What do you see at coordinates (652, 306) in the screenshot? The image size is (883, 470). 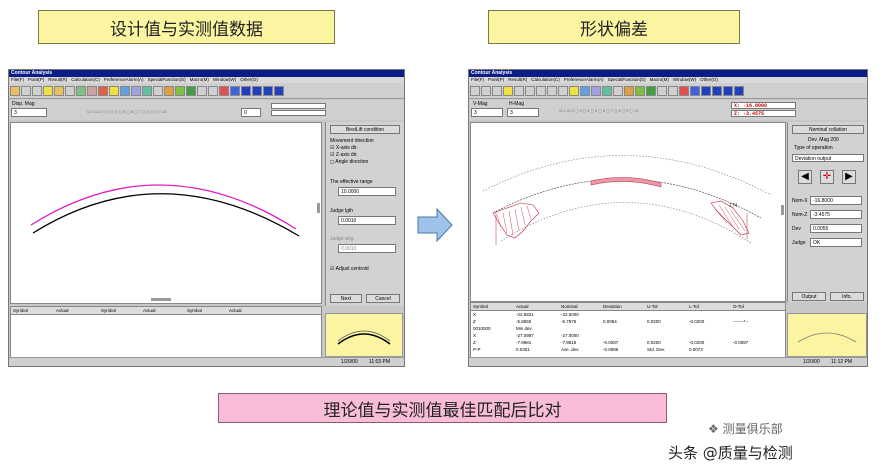 I see `col-u-tol: U-Tol` at bounding box center [652, 306].